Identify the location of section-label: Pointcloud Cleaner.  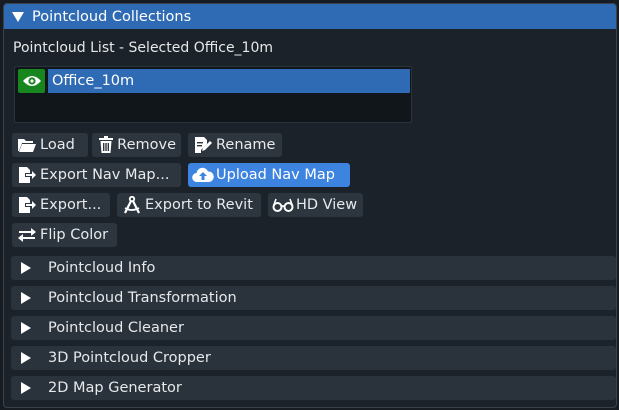
(116, 328).